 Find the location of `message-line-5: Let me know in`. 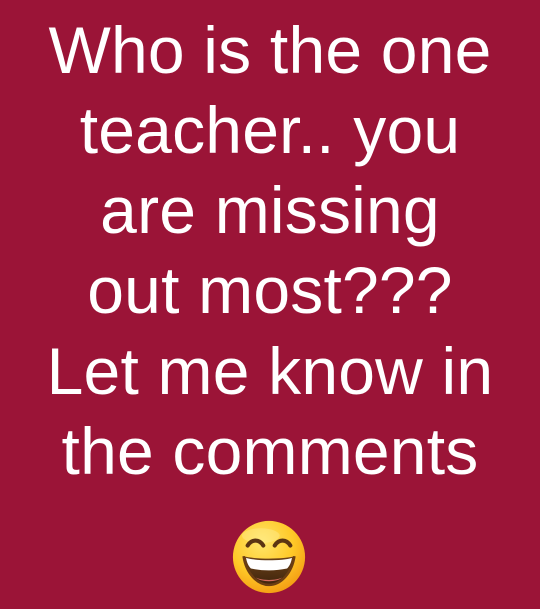

message-line-5: Let me know in is located at coordinates (270, 371).